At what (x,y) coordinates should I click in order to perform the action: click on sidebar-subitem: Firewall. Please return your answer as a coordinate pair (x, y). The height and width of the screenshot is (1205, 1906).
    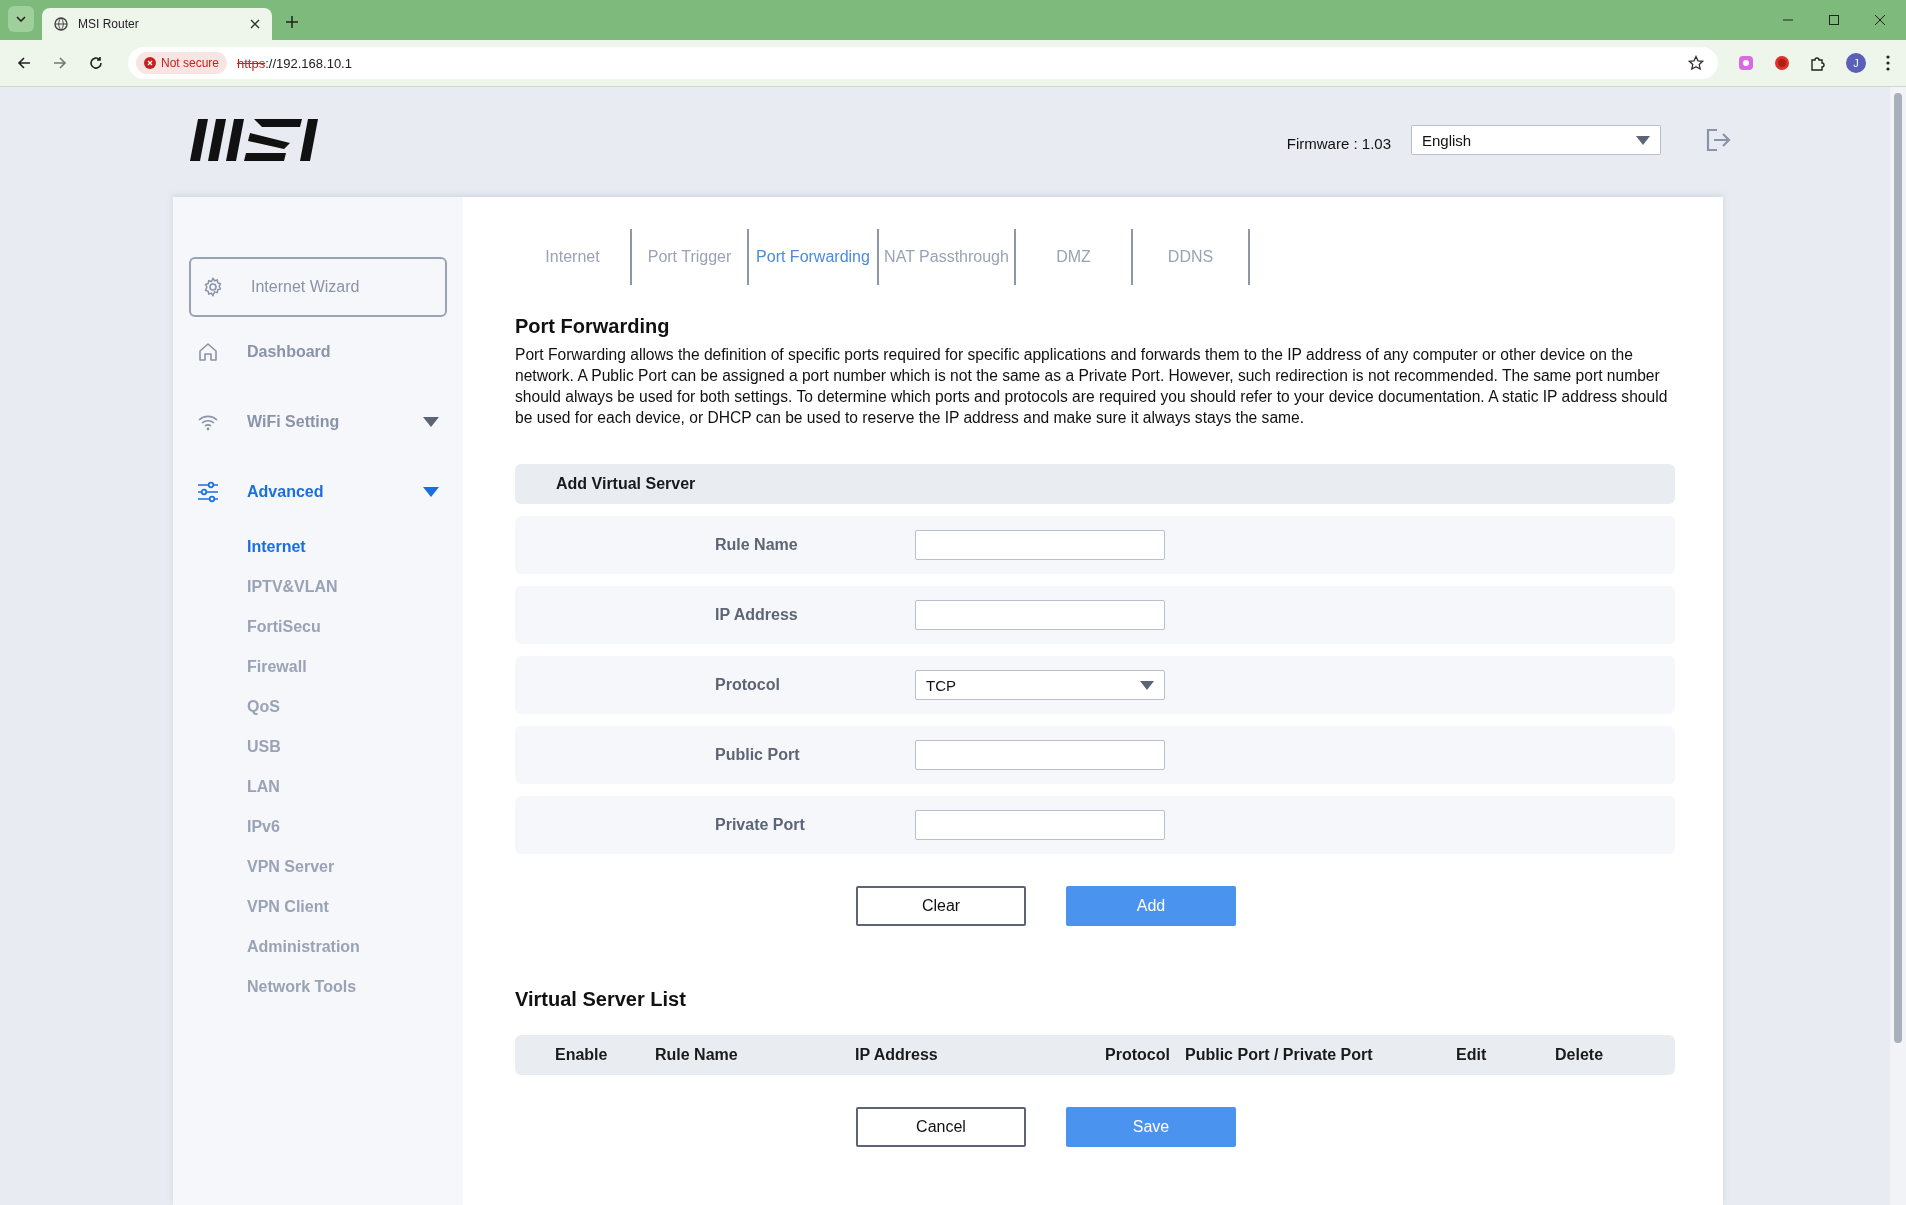
    Looking at the image, I should click on (318, 667).